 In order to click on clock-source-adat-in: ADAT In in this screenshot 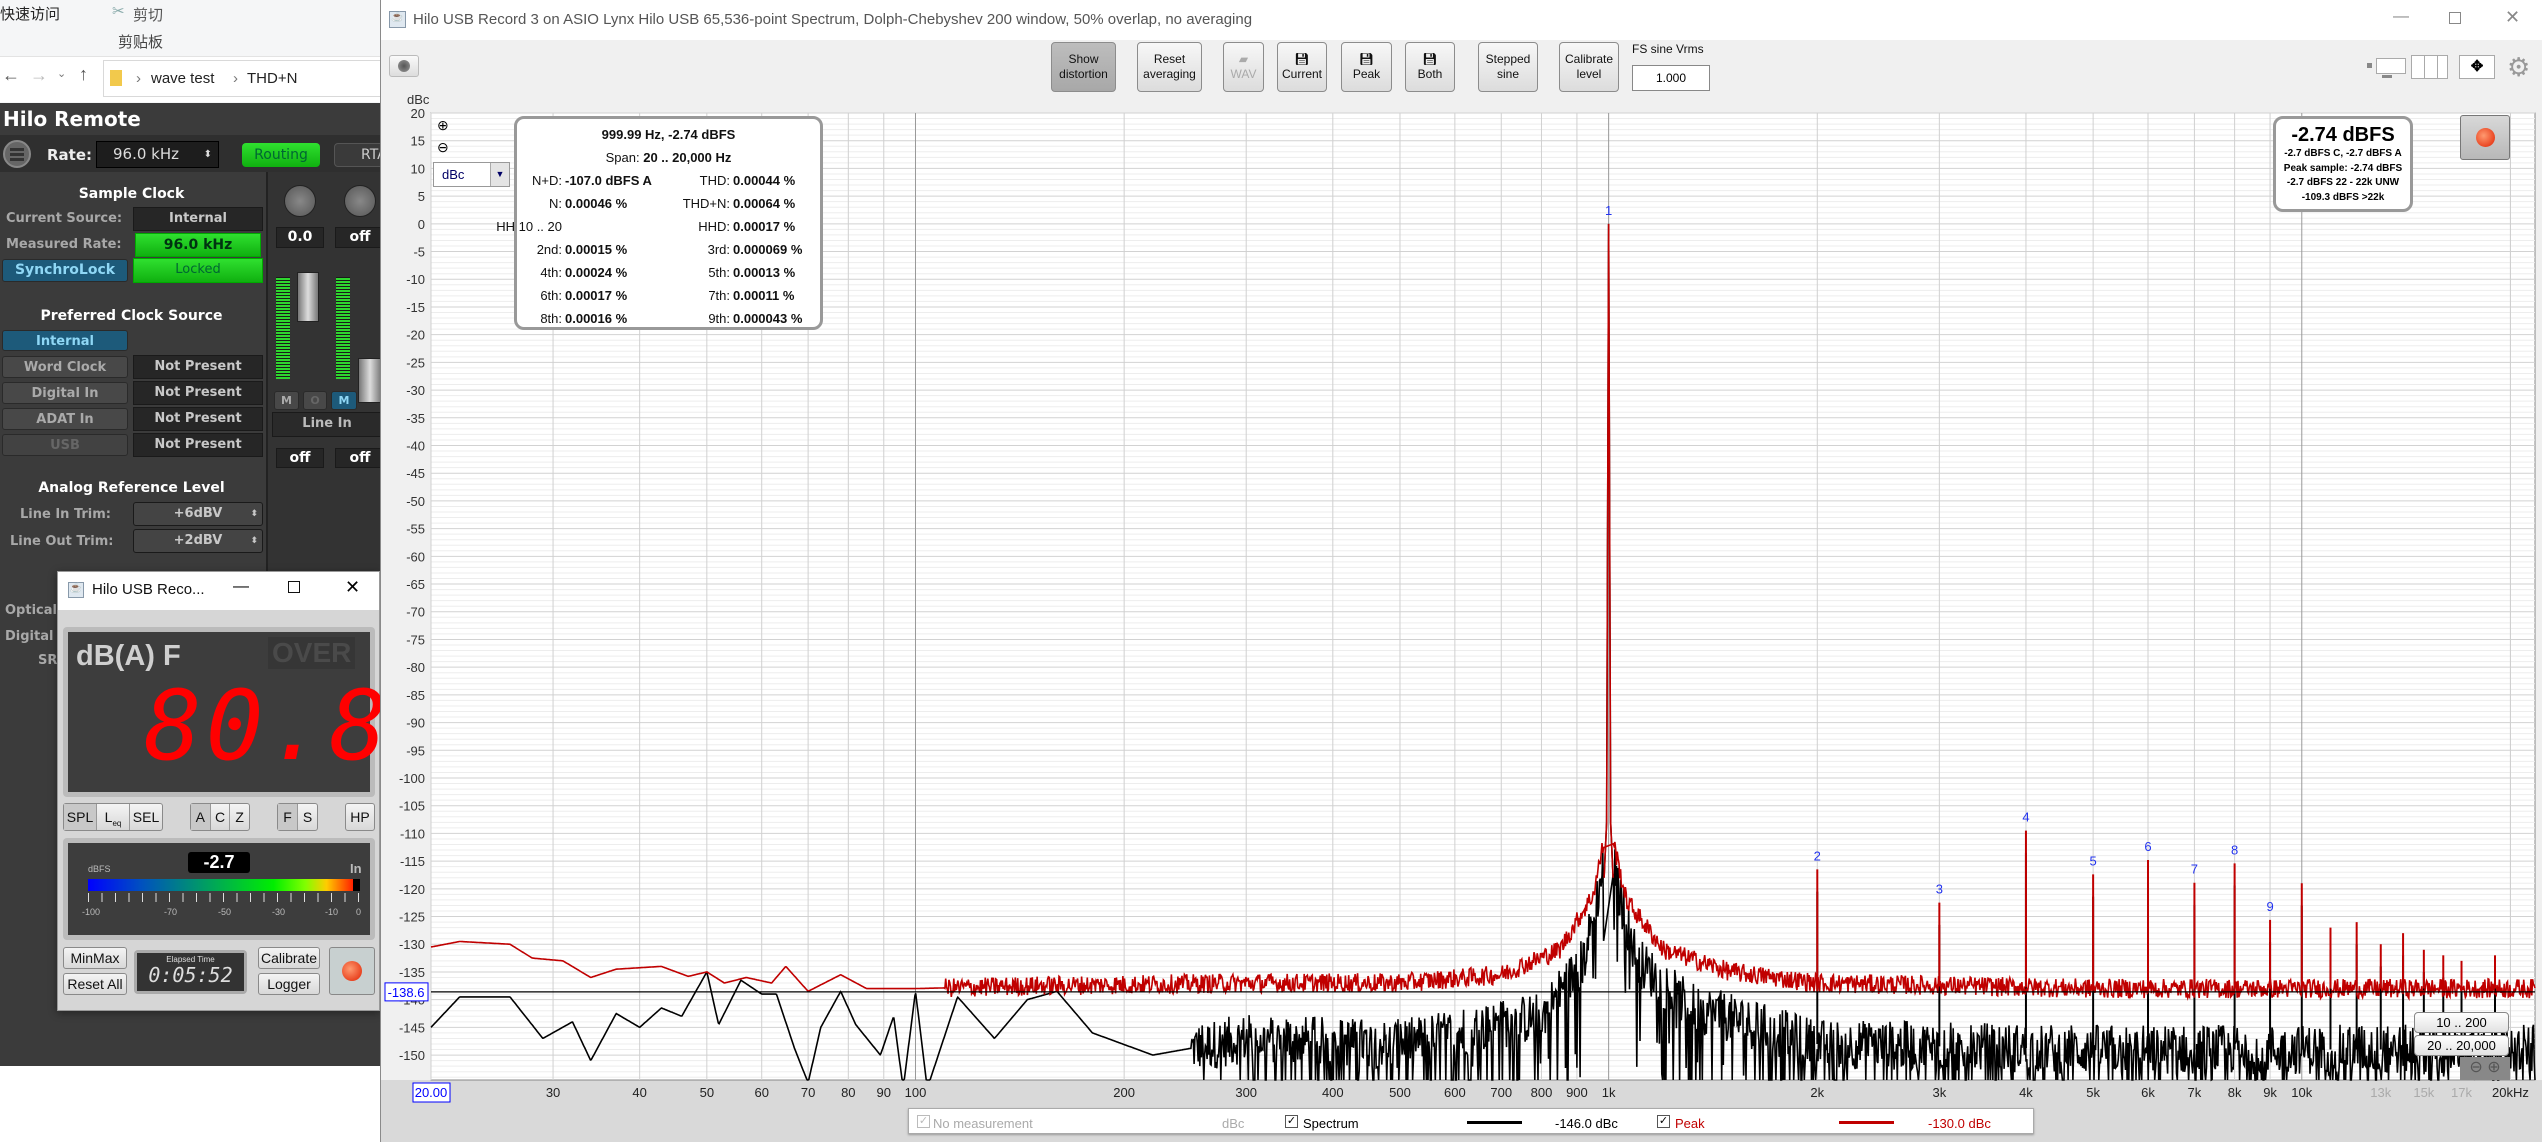, I will do `click(65, 419)`.